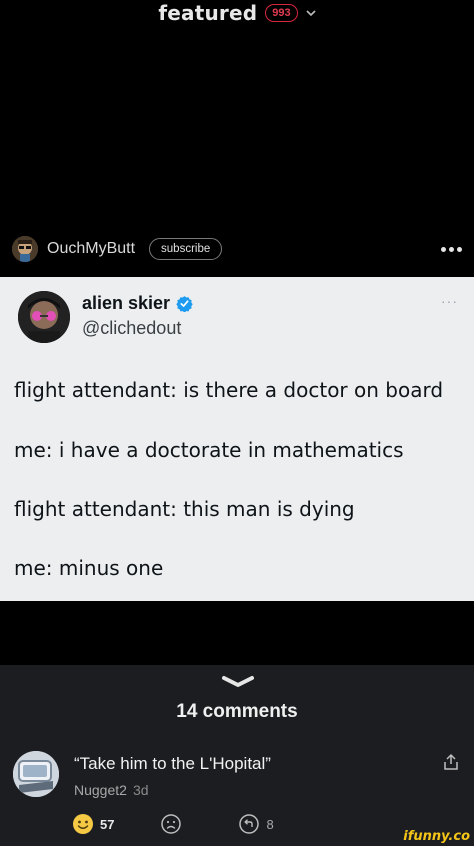 Image resolution: width=474 pixels, height=846 pixels. I want to click on featured-count-badge: 993, so click(281, 13).